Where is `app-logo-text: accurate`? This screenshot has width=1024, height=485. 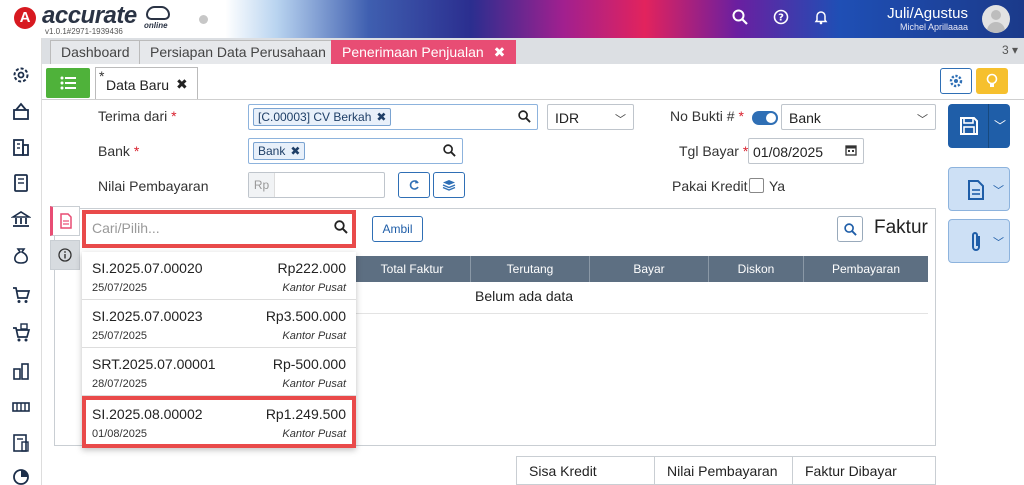 app-logo-text: accurate is located at coordinates (89, 15).